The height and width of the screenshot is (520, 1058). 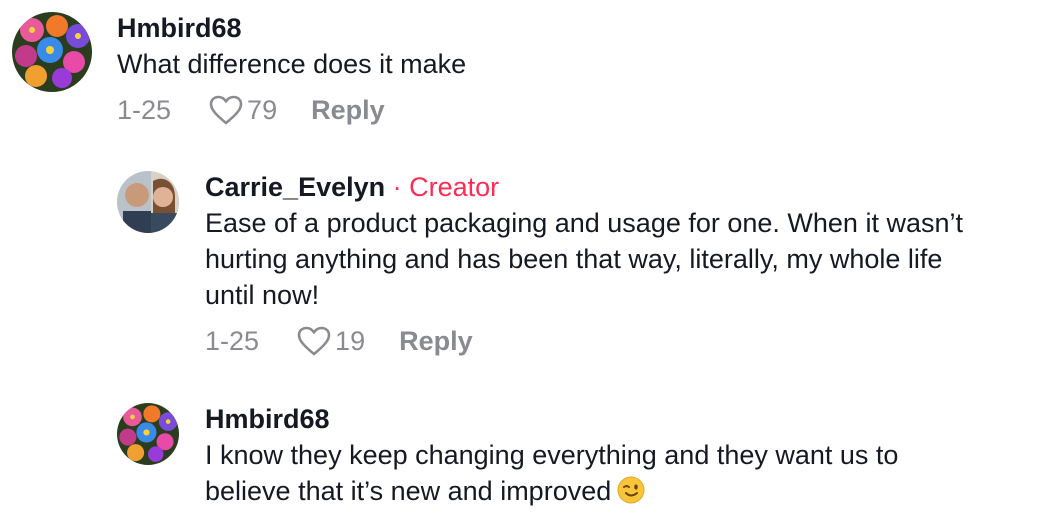 I want to click on username: Carrie_Evelyn, so click(x=295, y=187).